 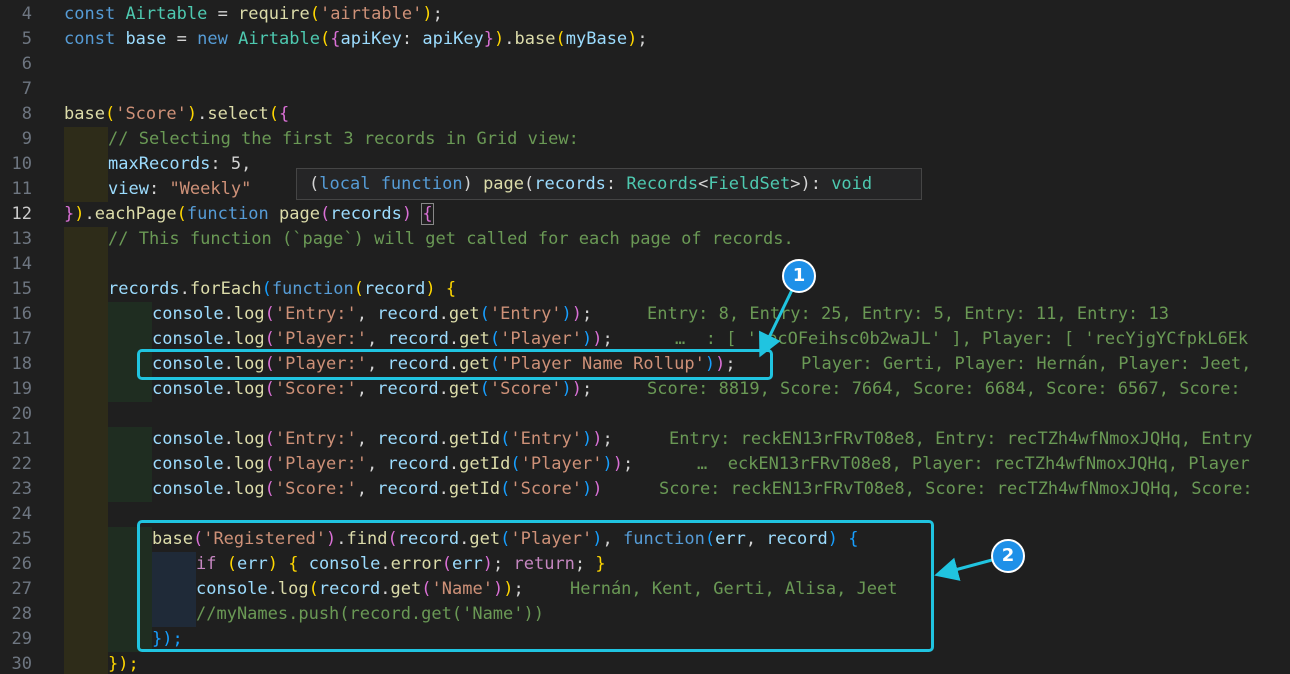 I want to click on annotation-arrows, so click(x=876, y=435).